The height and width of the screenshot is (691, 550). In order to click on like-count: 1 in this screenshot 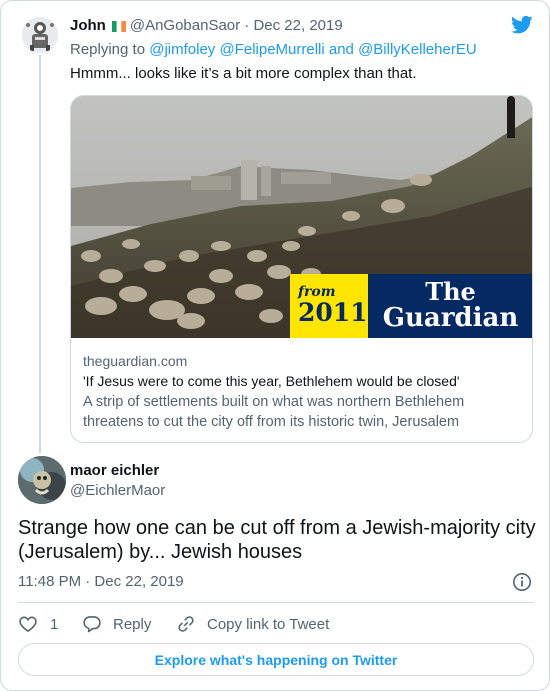, I will do `click(54, 624)`.